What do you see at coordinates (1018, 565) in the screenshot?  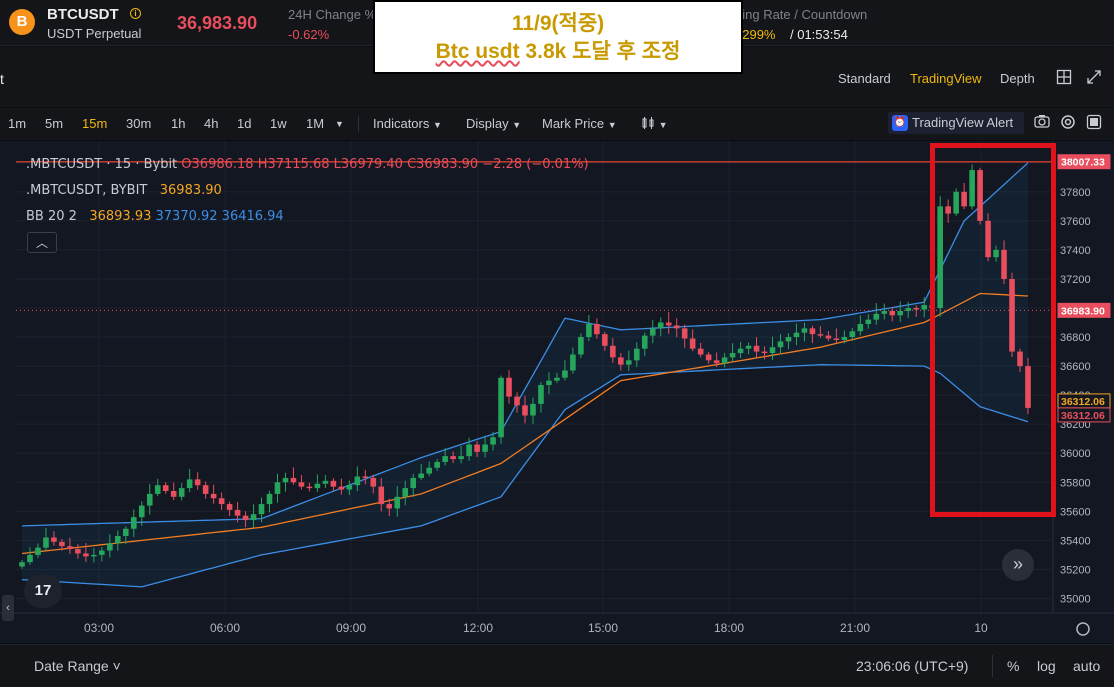 I see `scroll-to-realtime-button: »` at bounding box center [1018, 565].